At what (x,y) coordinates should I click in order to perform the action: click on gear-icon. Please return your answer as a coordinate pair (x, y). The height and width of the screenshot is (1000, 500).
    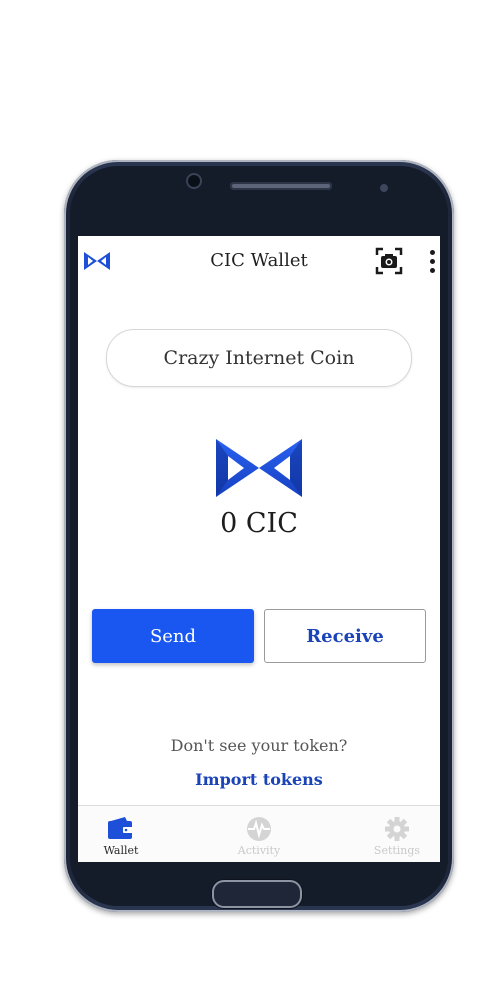
    Looking at the image, I should click on (397, 829).